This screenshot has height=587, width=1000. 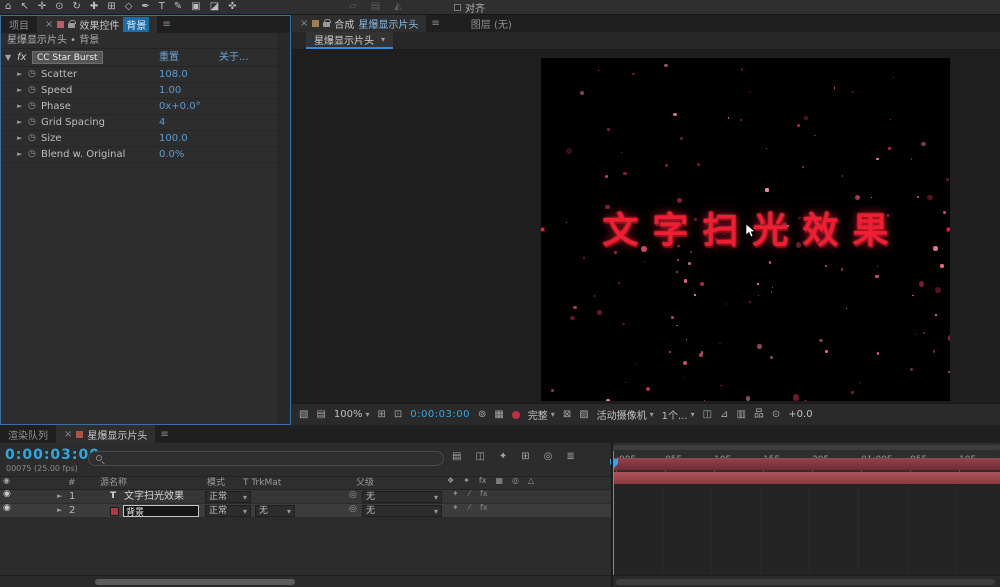 What do you see at coordinates (457, 7) in the screenshot?
I see `align-checkbox` at bounding box center [457, 7].